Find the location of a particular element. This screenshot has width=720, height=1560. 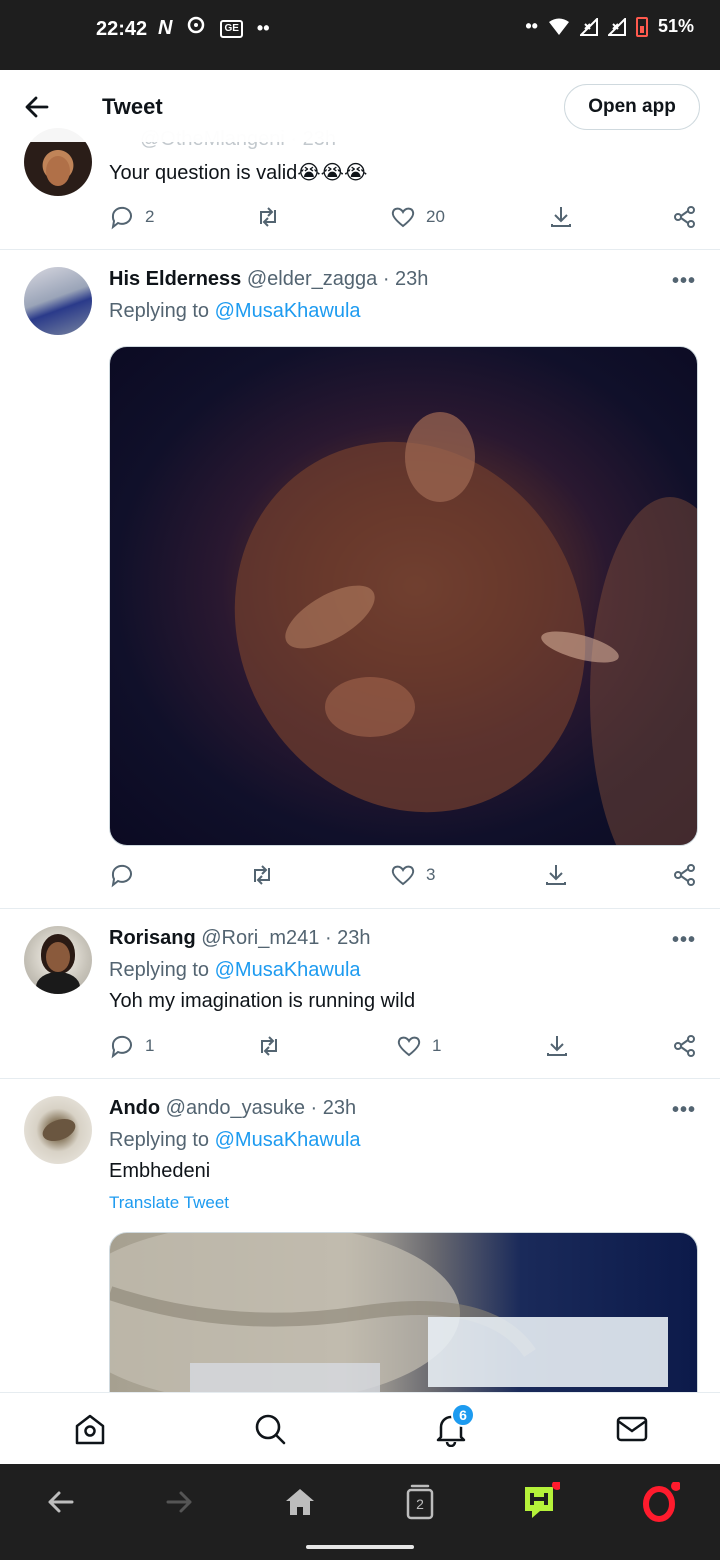

hype-app-button is located at coordinates (540, 1502).